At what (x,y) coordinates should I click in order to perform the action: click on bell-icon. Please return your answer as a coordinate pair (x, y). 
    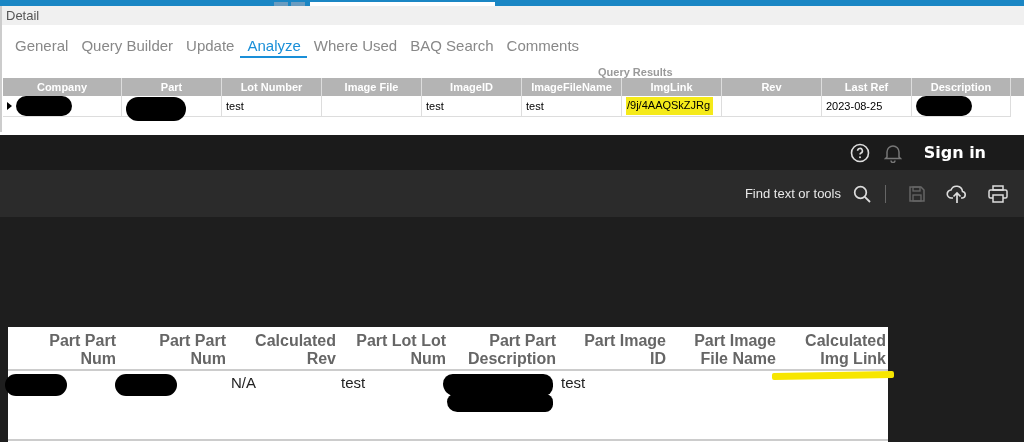
    Looking at the image, I should click on (892, 152).